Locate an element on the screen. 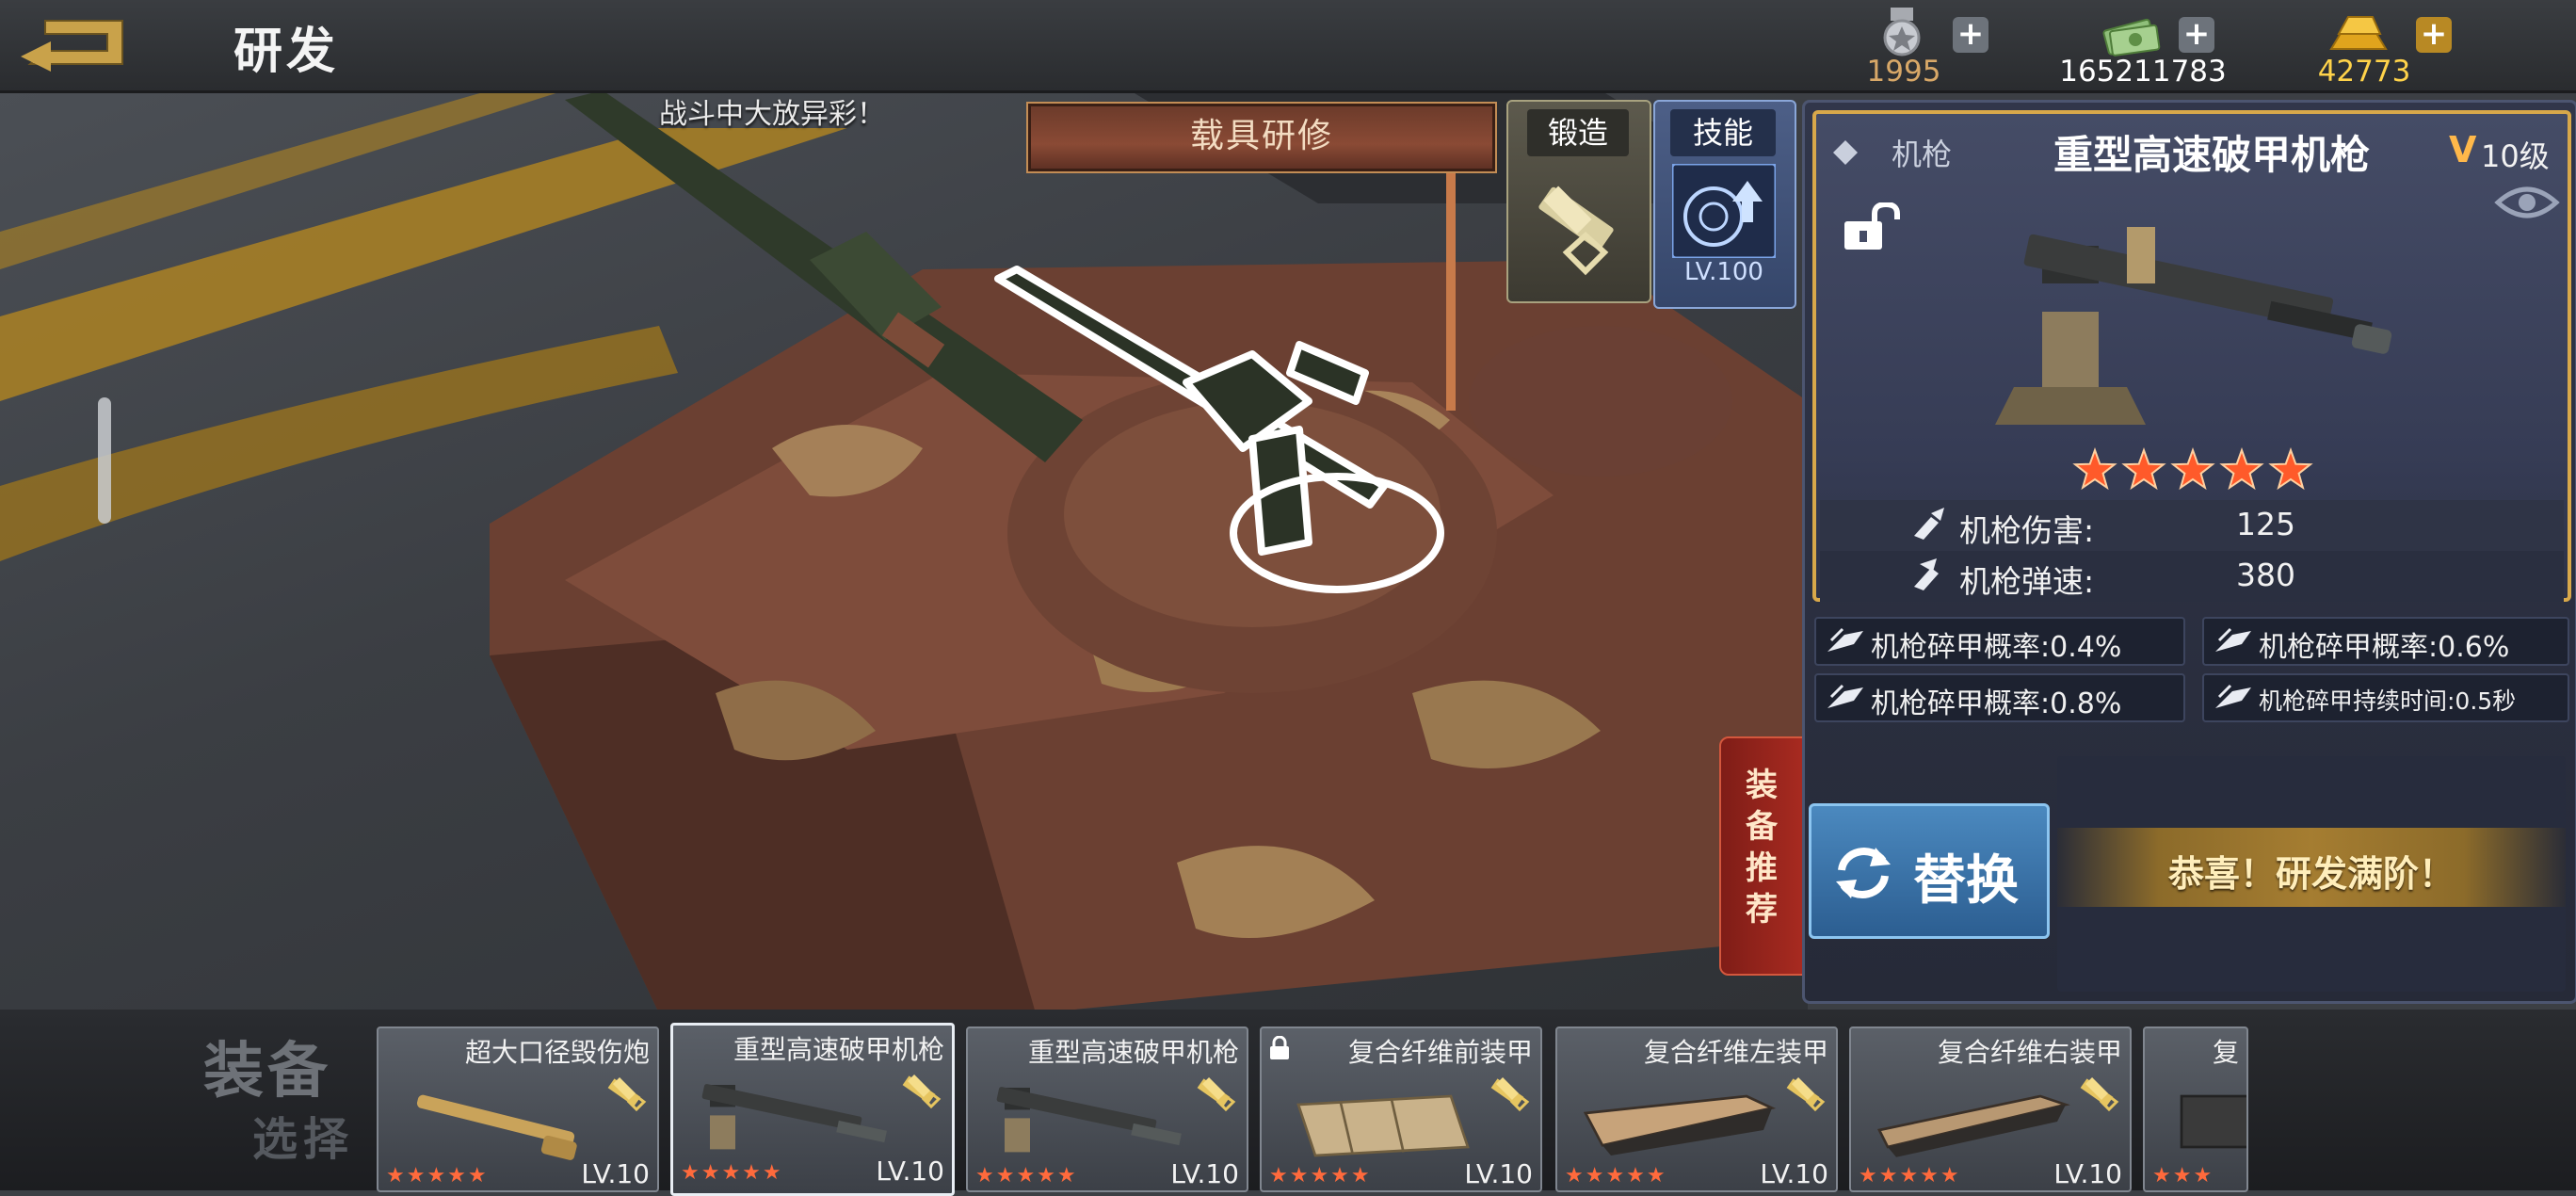  weapon-type: 机枪 is located at coordinates (1922, 154).